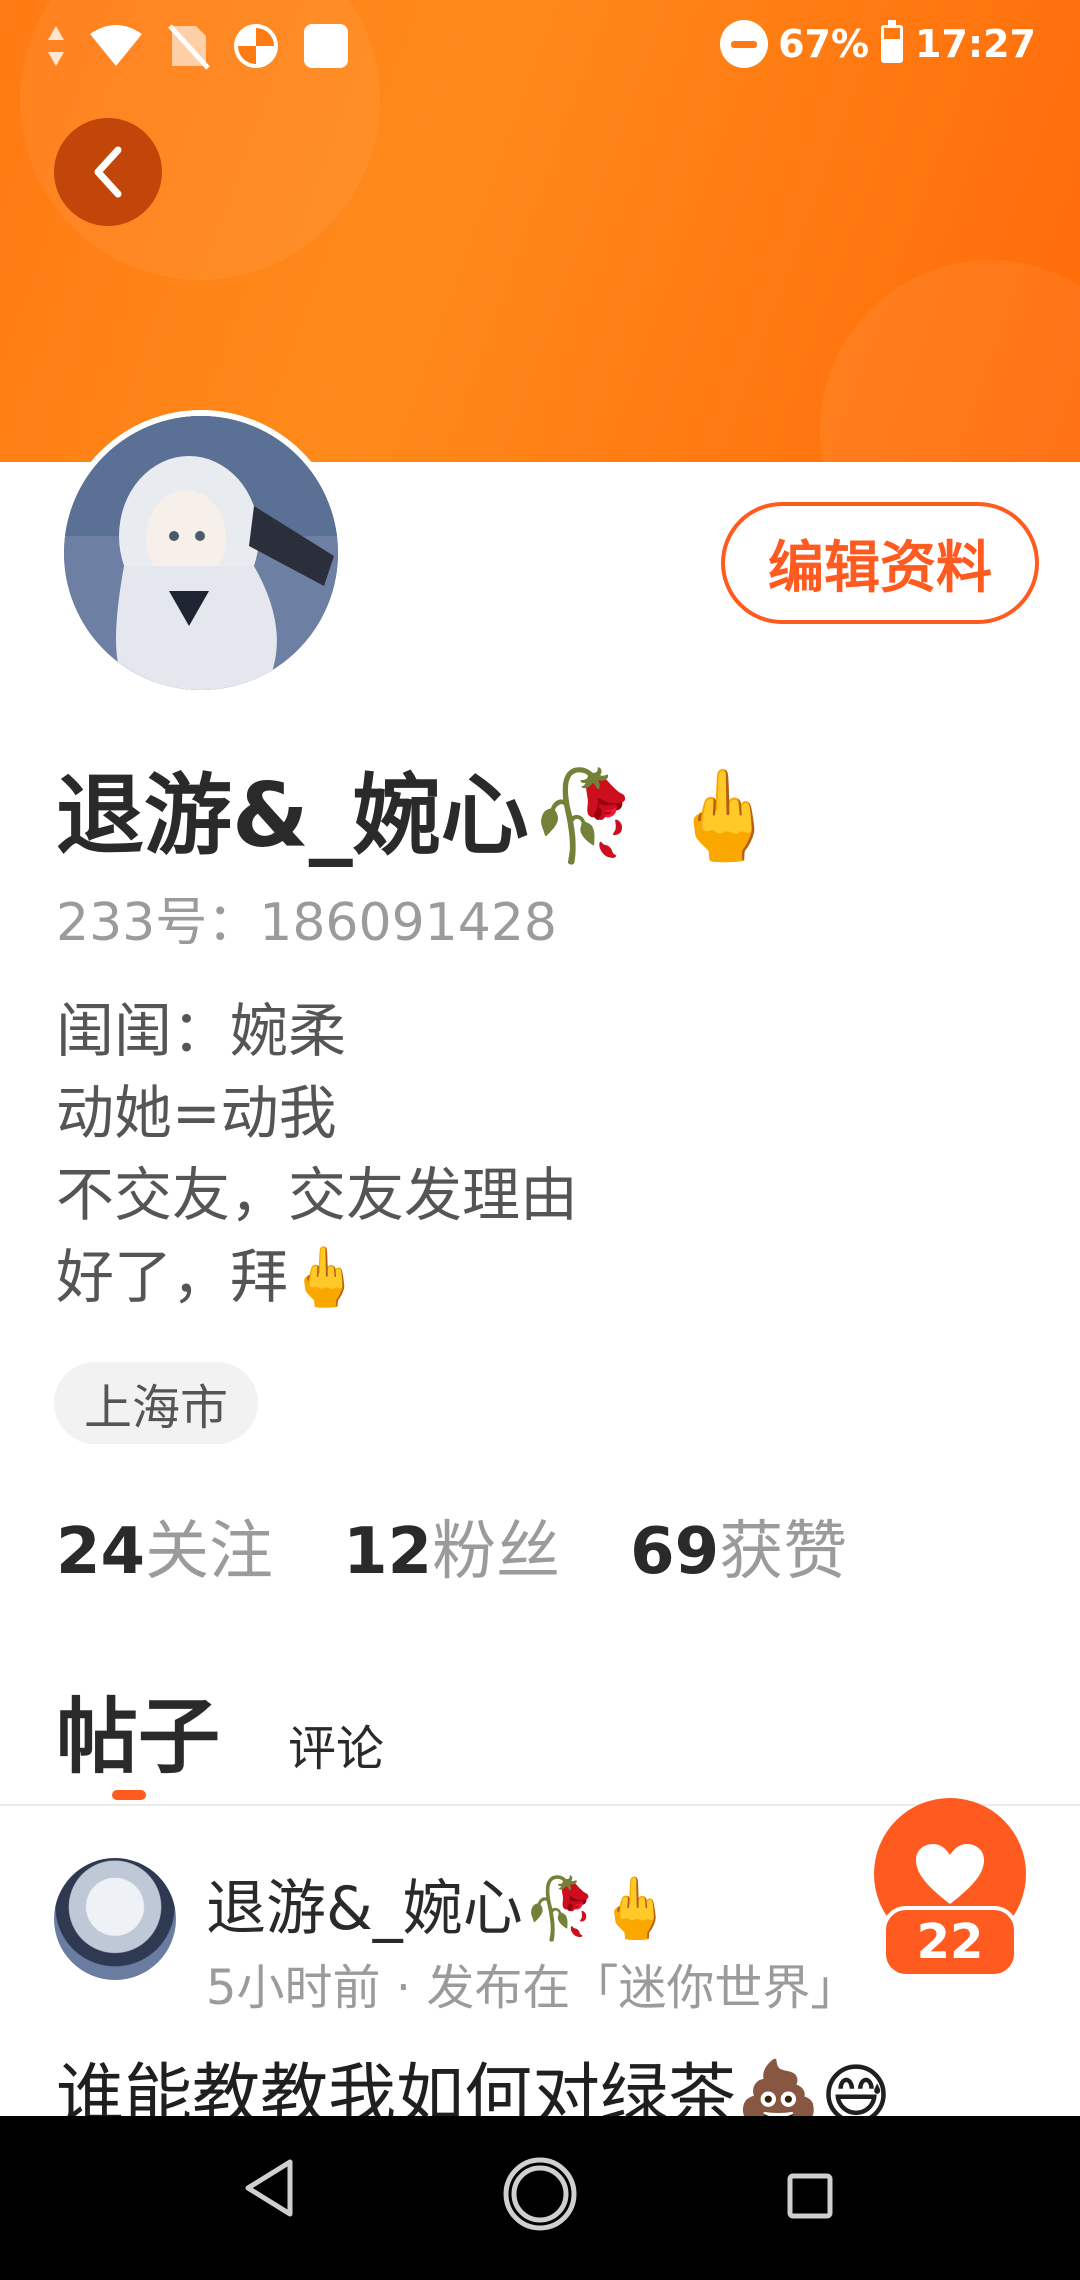 This screenshot has width=1080, height=2280. I want to click on likes-stat: 69获赞, so click(738, 1546).